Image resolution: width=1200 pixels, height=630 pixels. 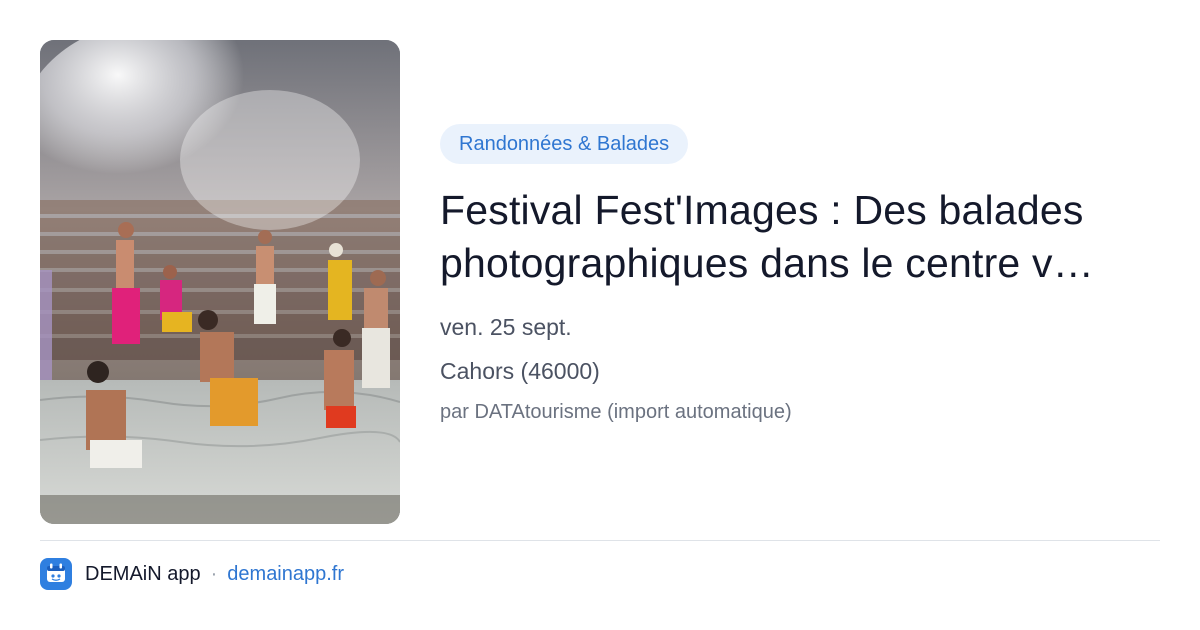 I want to click on footer-divider, so click(x=600, y=540).